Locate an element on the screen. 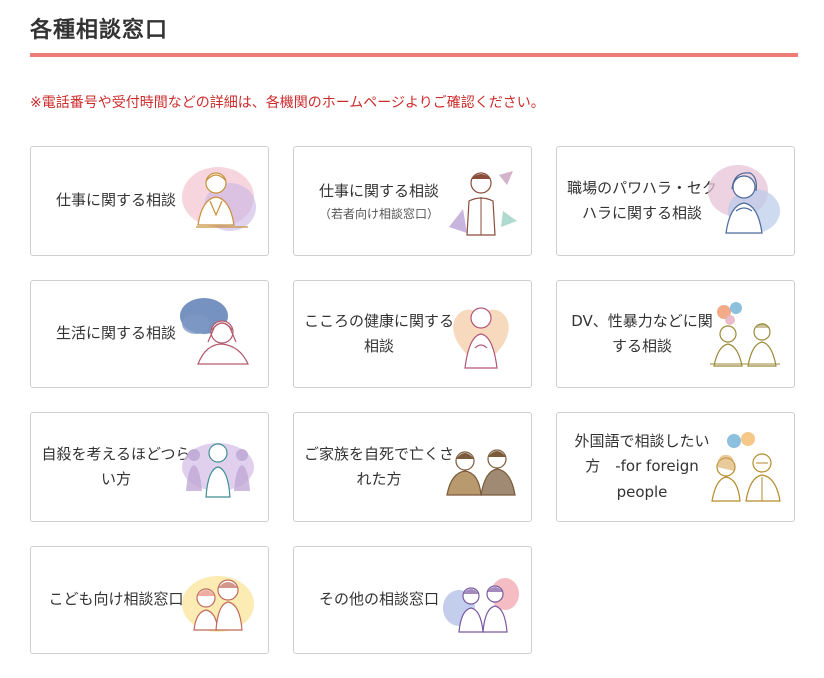 Image resolution: width=824 pixels, height=678 pixels. card-label: 仕事に関する相談 is located at coordinates (115, 200).